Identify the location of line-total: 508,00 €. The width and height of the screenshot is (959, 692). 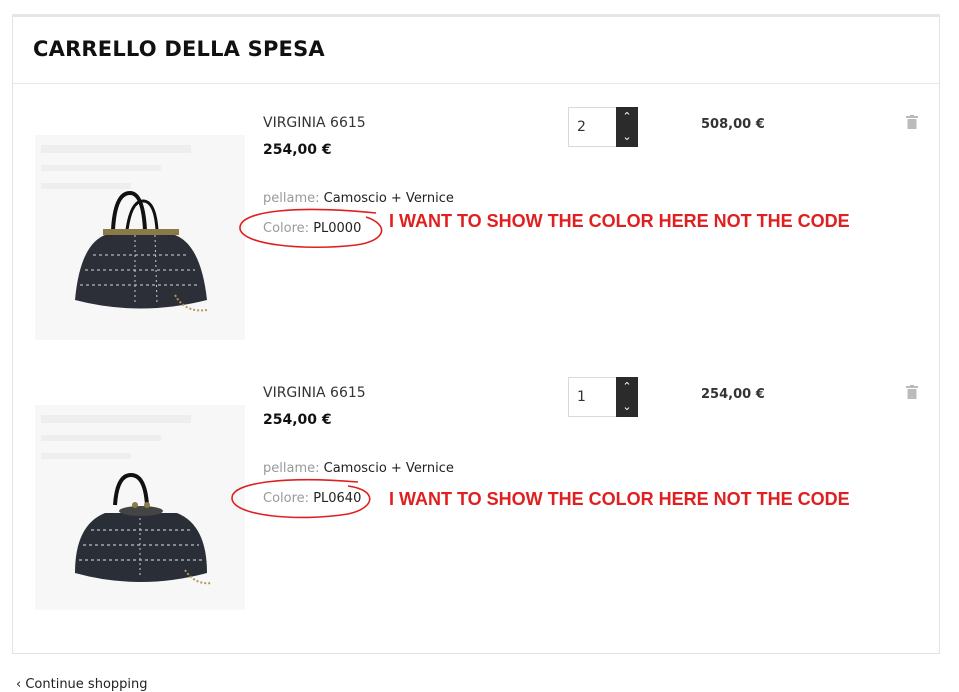
(733, 124).